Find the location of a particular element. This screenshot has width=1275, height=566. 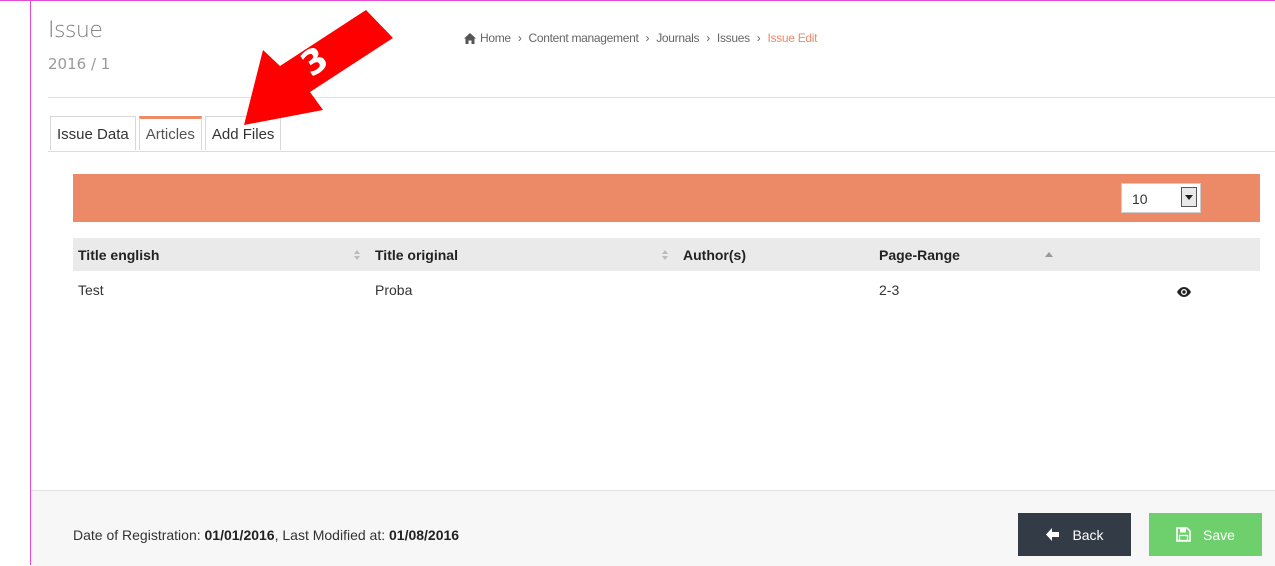

back-button: Back is located at coordinates (1074, 534).